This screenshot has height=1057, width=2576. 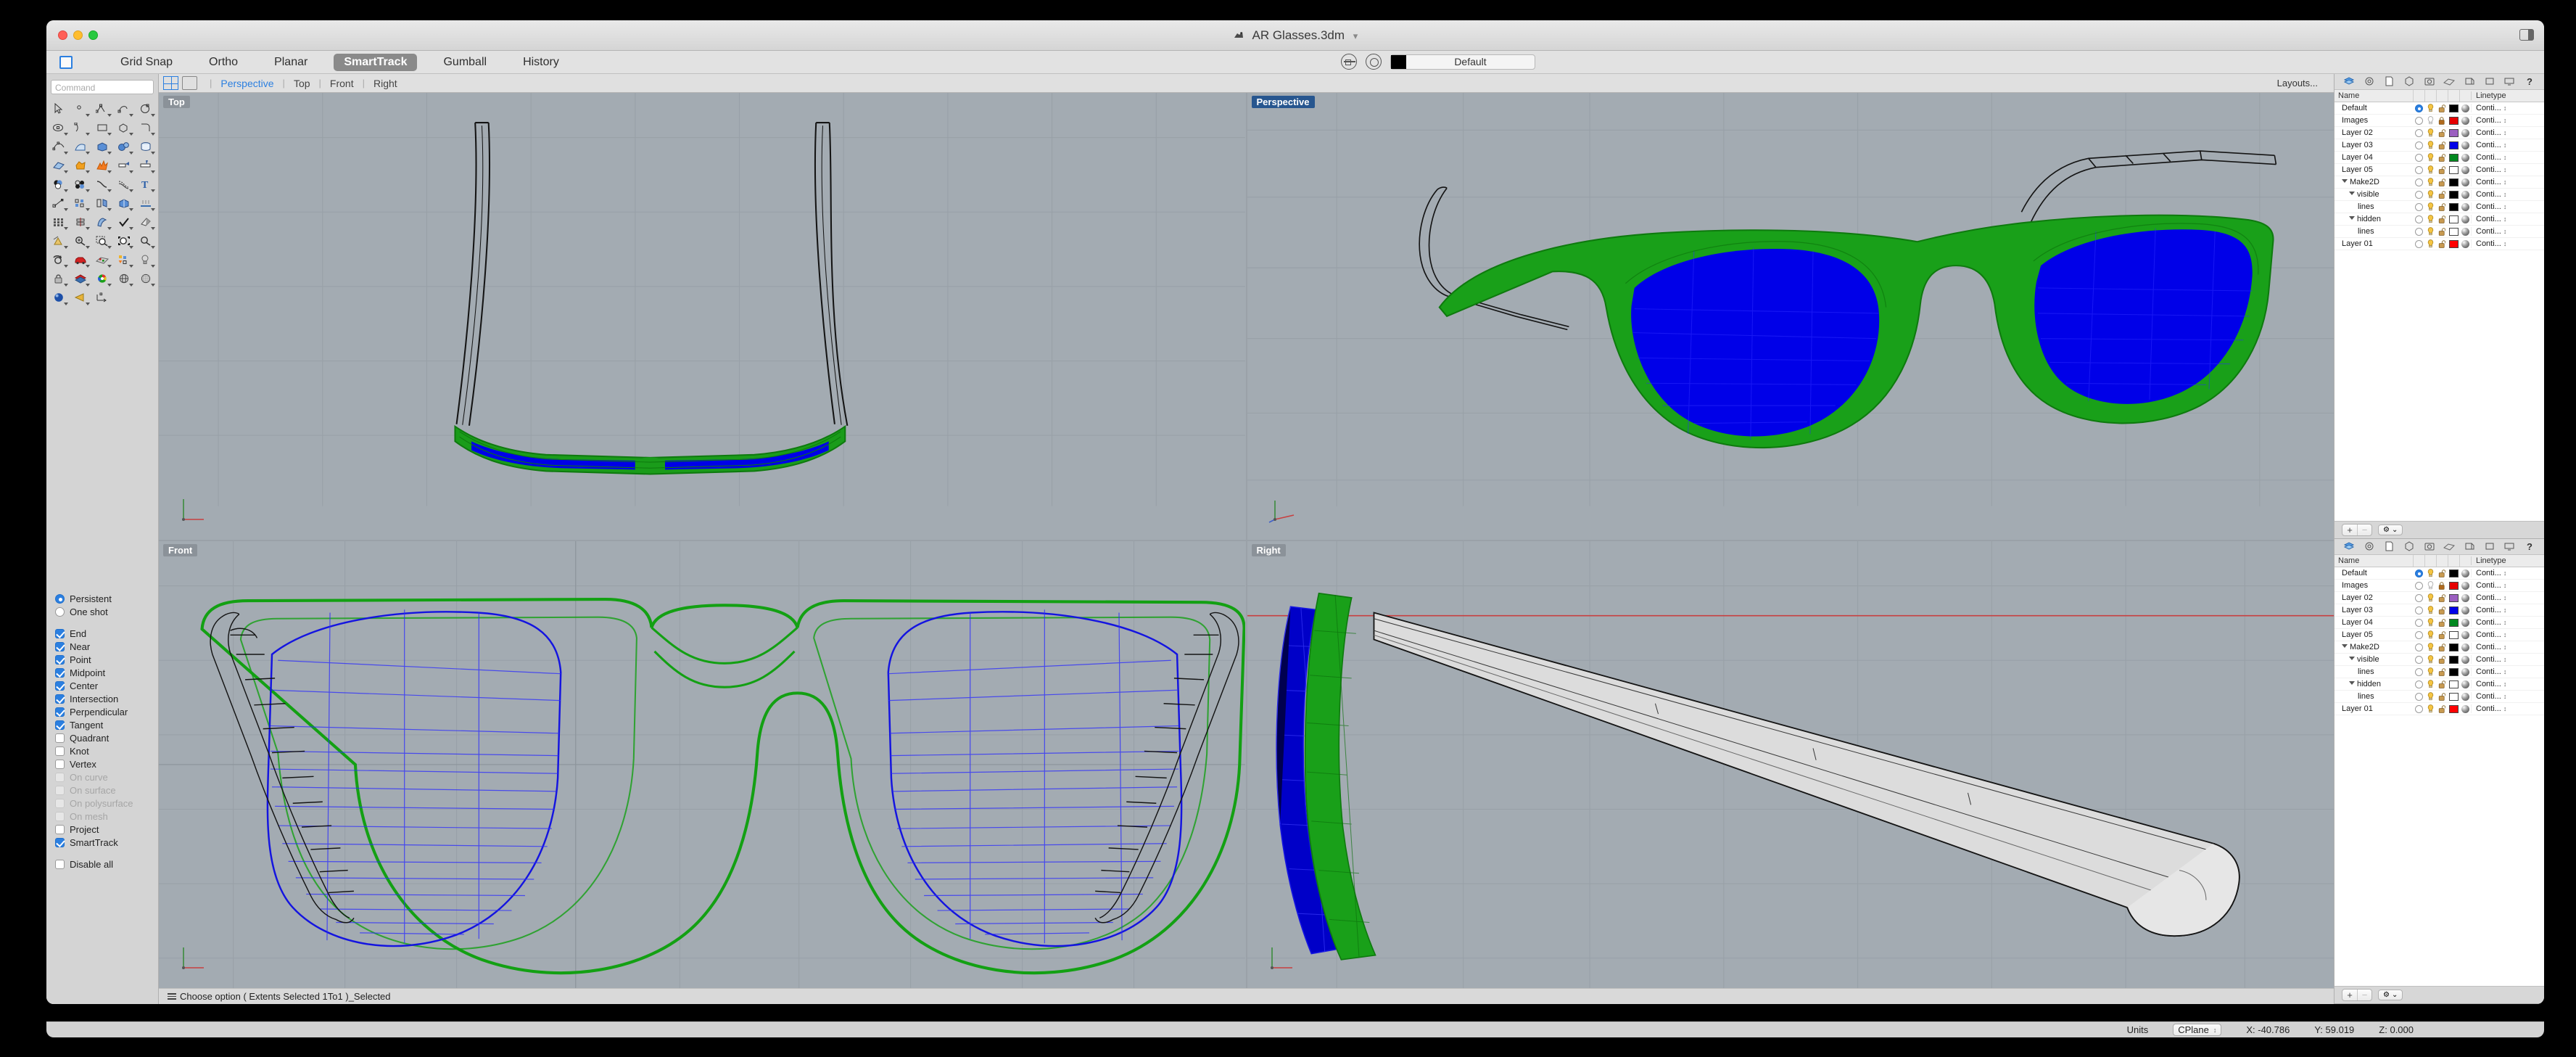 What do you see at coordinates (146, 109) in the screenshot?
I see `circle-tool` at bounding box center [146, 109].